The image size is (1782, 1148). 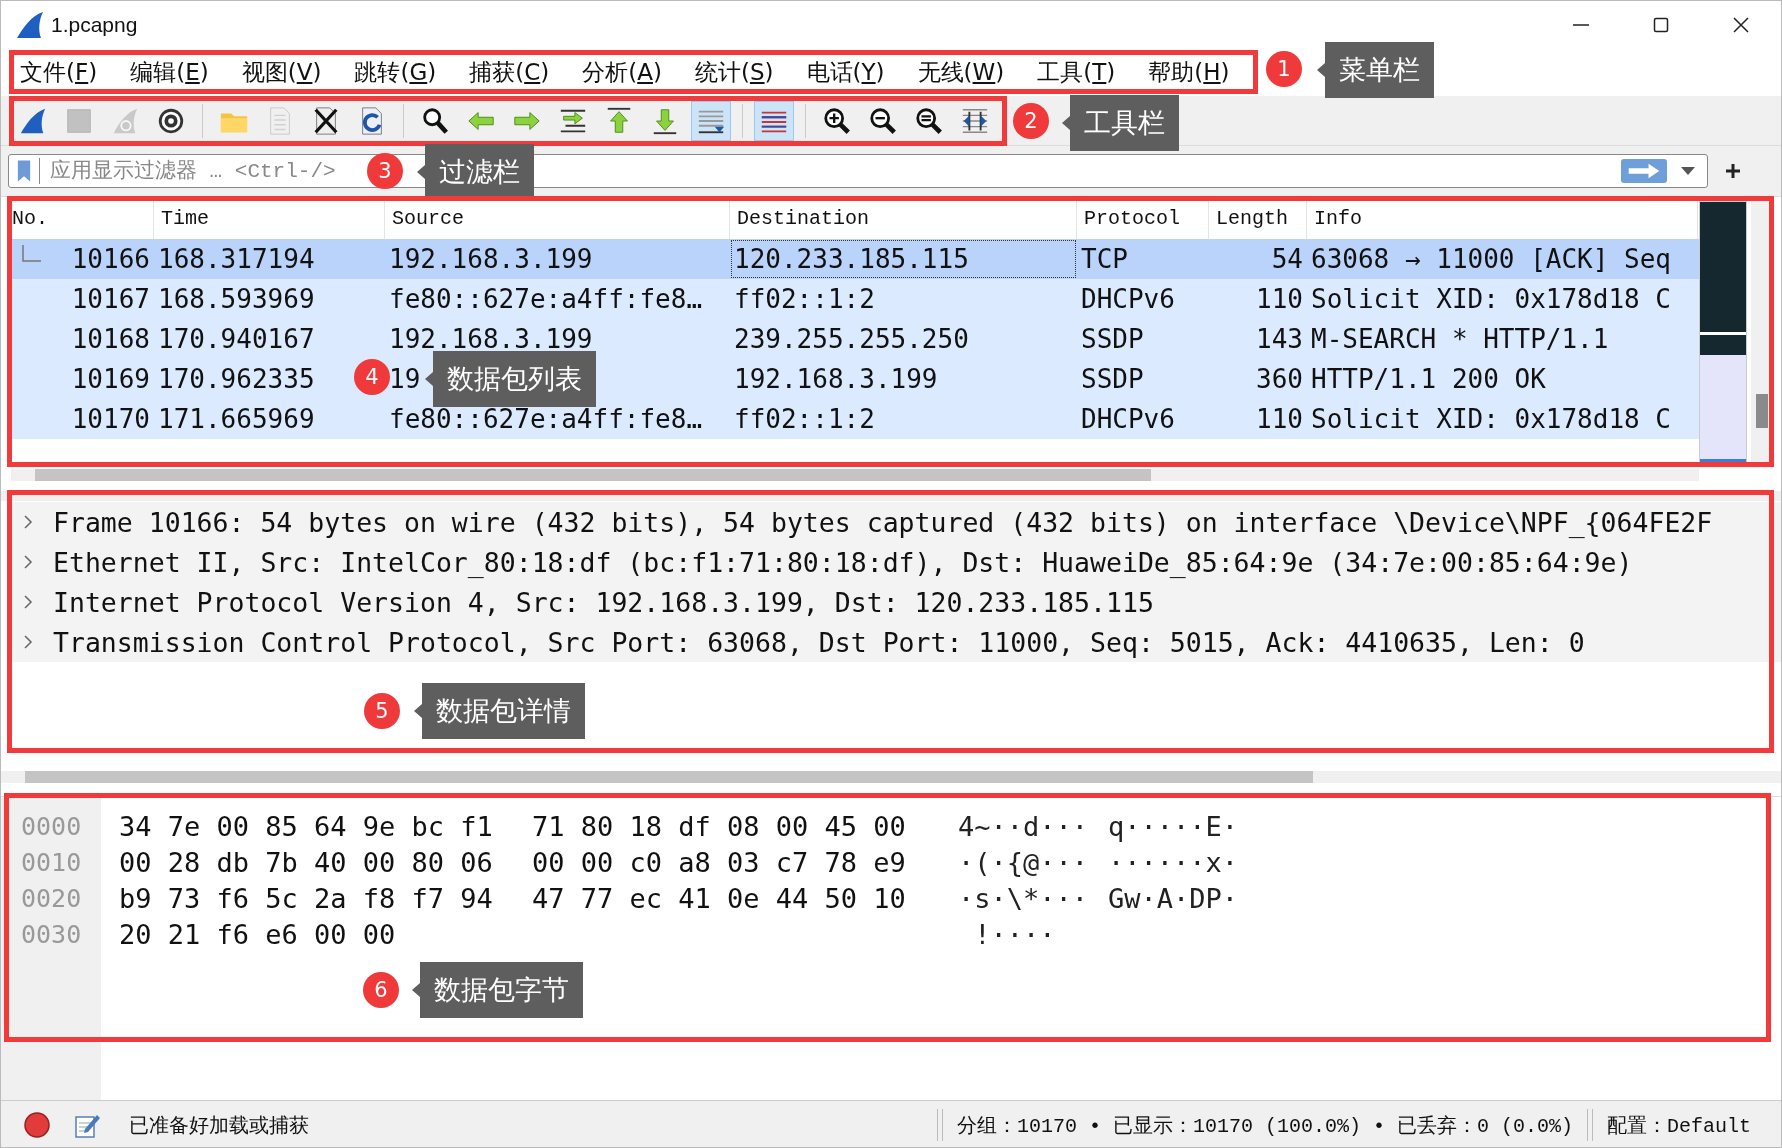 I want to click on minimize-icon, so click(x=1581, y=25).